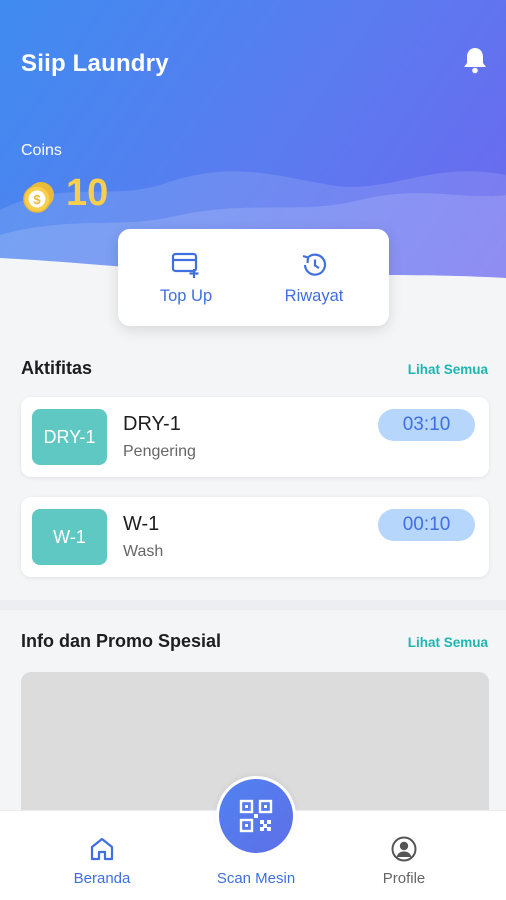  I want to click on activity-see-all-link: Lihat Semua, so click(448, 369).